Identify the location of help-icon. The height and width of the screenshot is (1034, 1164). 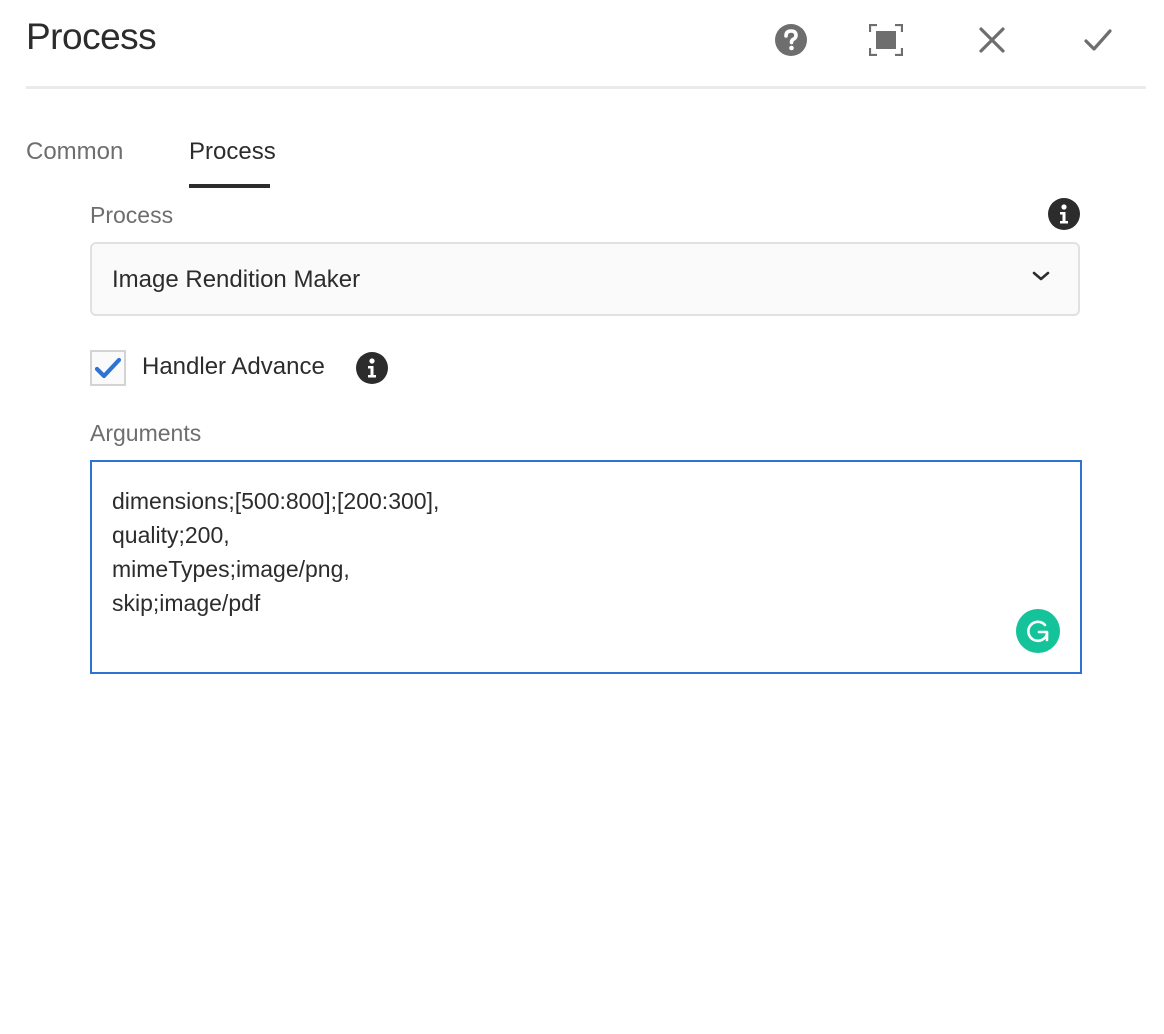
(791, 40).